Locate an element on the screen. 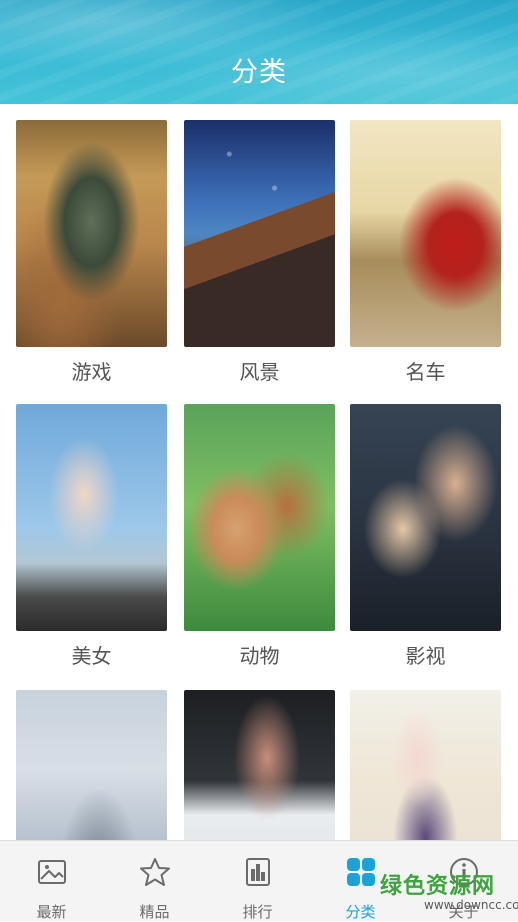 The image size is (518, 922). category-label: 动物 is located at coordinates (259, 656).